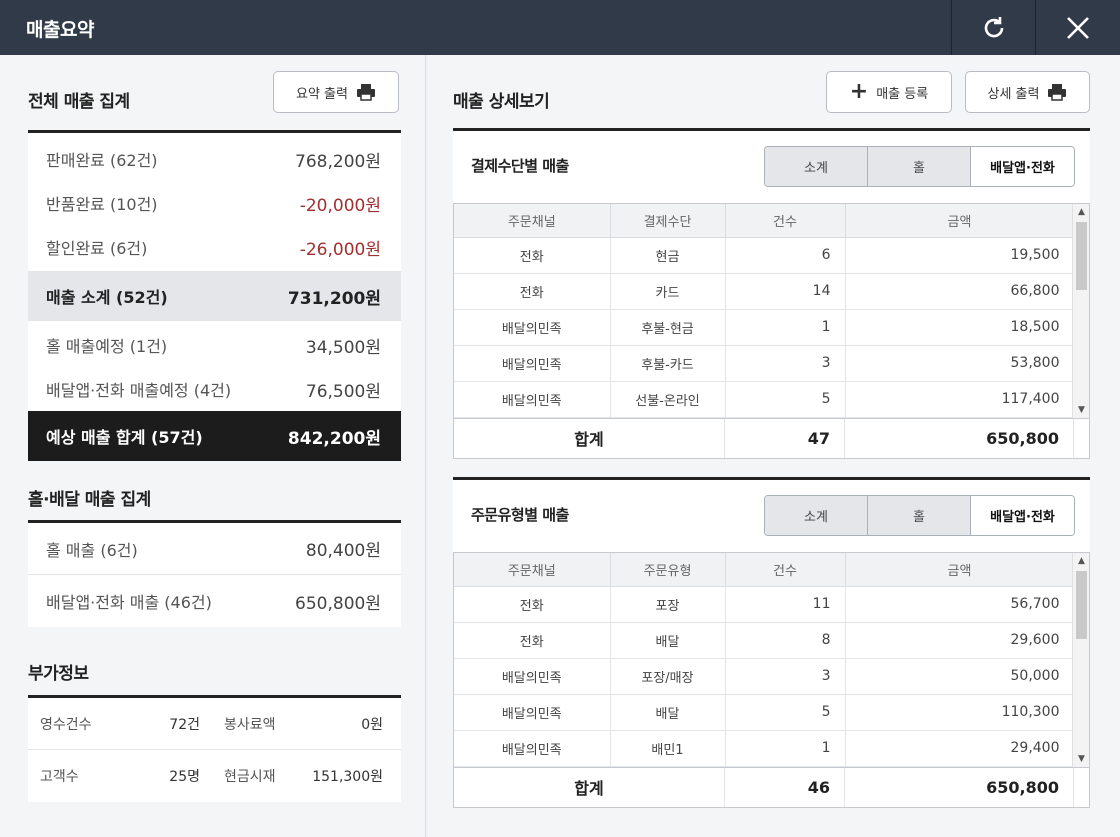  I want to click on summary-print-button: 요약 출력, so click(336, 92).